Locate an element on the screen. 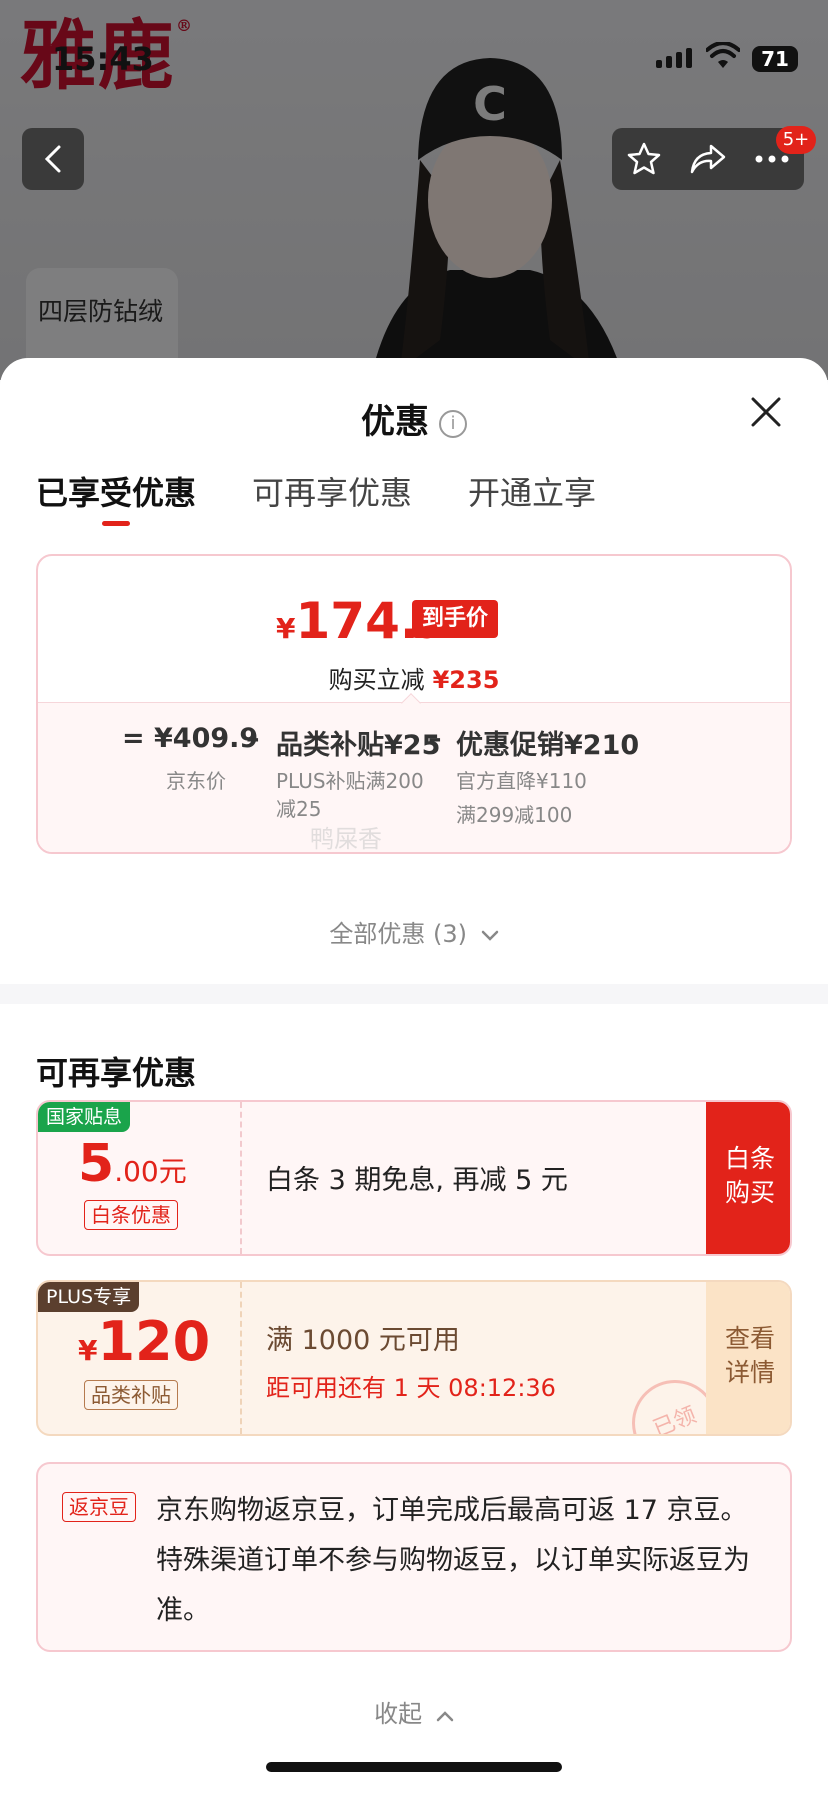  share-button is located at coordinates (708, 159).